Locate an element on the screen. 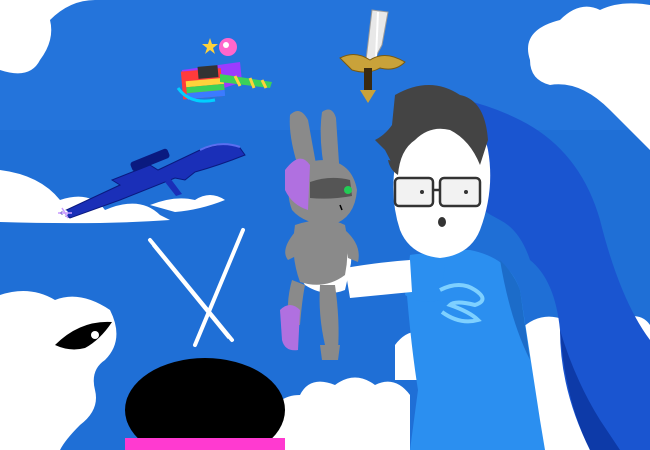 This screenshot has width=650, height=450. character-mouth is located at coordinates (442, 222).